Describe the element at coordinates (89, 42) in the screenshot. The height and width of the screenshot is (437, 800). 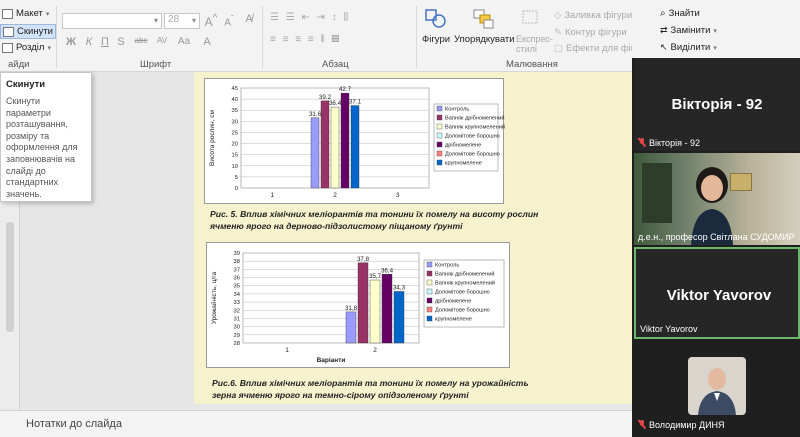
I see `italic-button: К` at that location.